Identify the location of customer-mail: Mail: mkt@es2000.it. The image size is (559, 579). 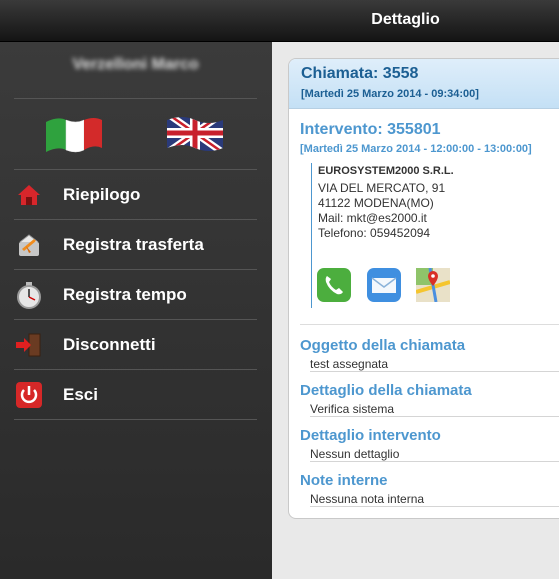
(372, 218).